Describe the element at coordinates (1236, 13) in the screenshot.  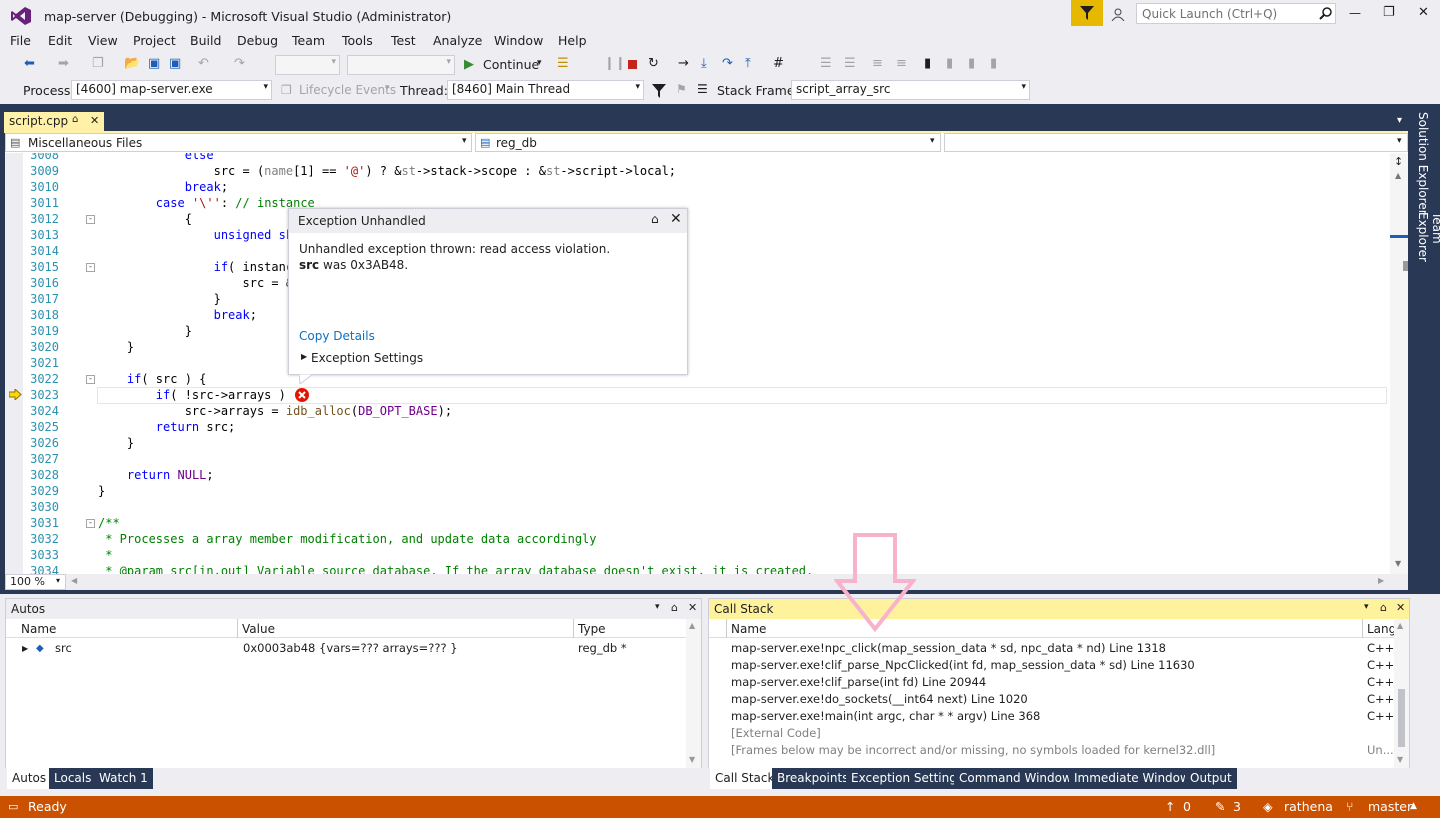
I see `quick-launch-input: Quick Launch (Ctrl+Q)` at that location.